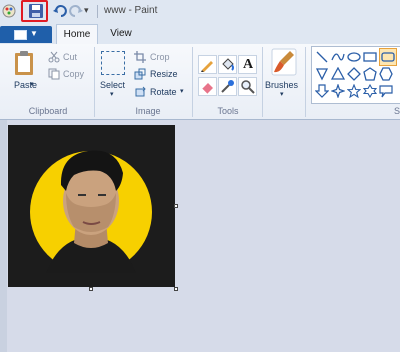 Image resolution: width=400 pixels, height=352 pixels. I want to click on color-picker-tool, so click(227, 86).